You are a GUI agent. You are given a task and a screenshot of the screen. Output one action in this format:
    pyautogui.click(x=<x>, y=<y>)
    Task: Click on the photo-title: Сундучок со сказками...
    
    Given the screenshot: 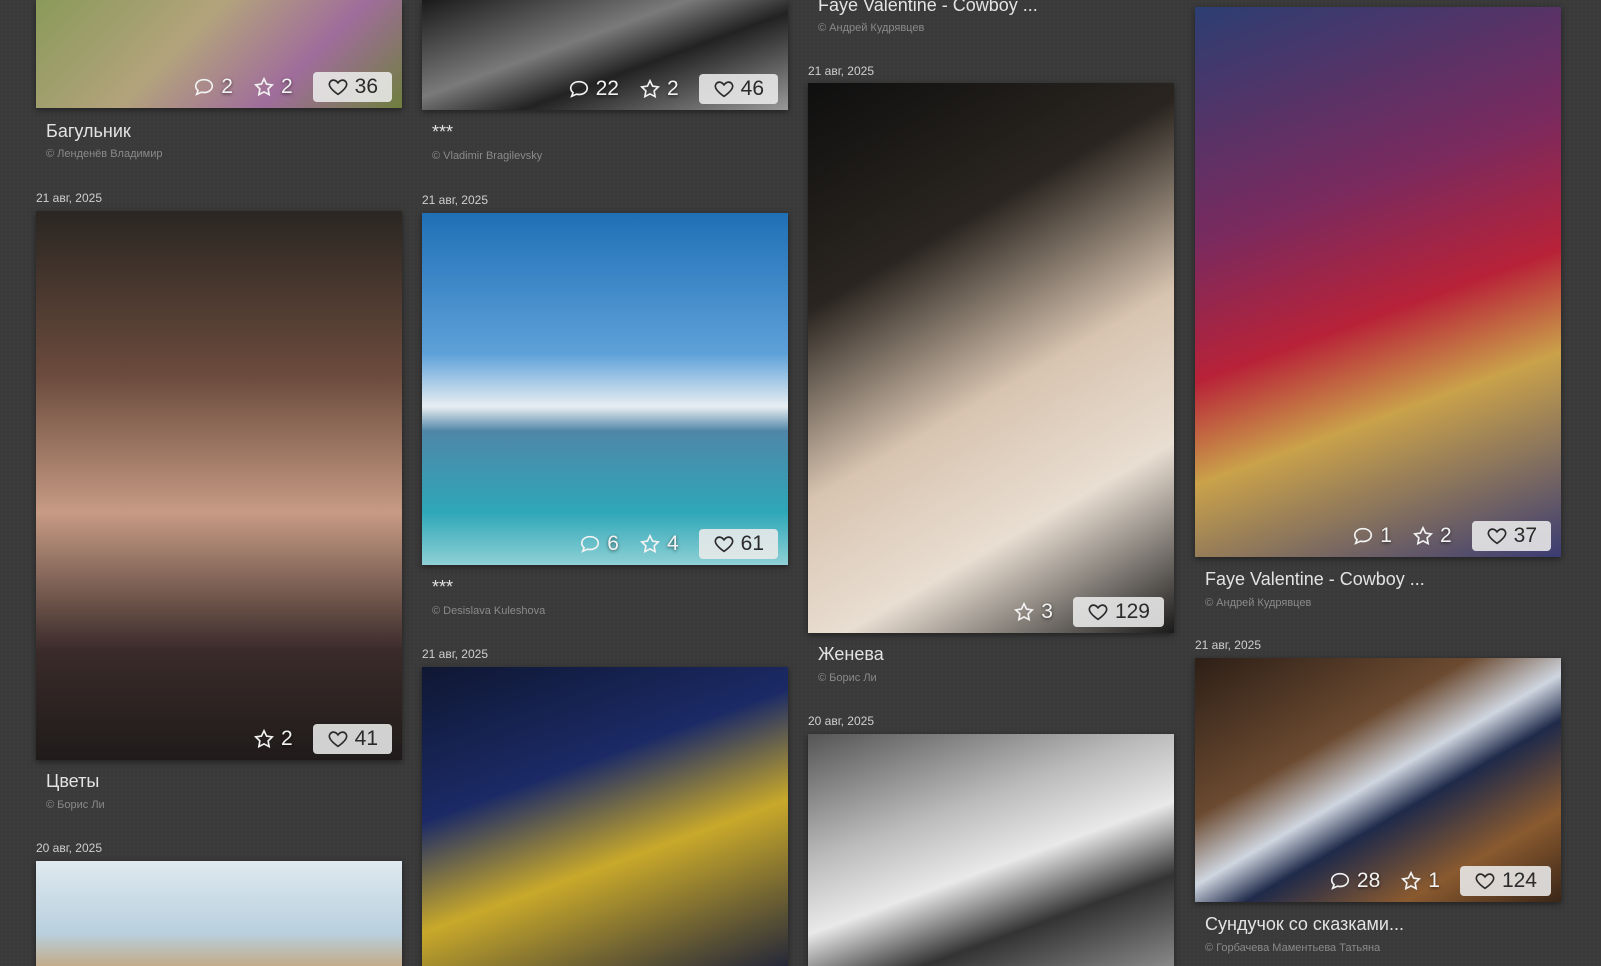 What is the action you would take?
    pyautogui.click(x=1304, y=924)
    